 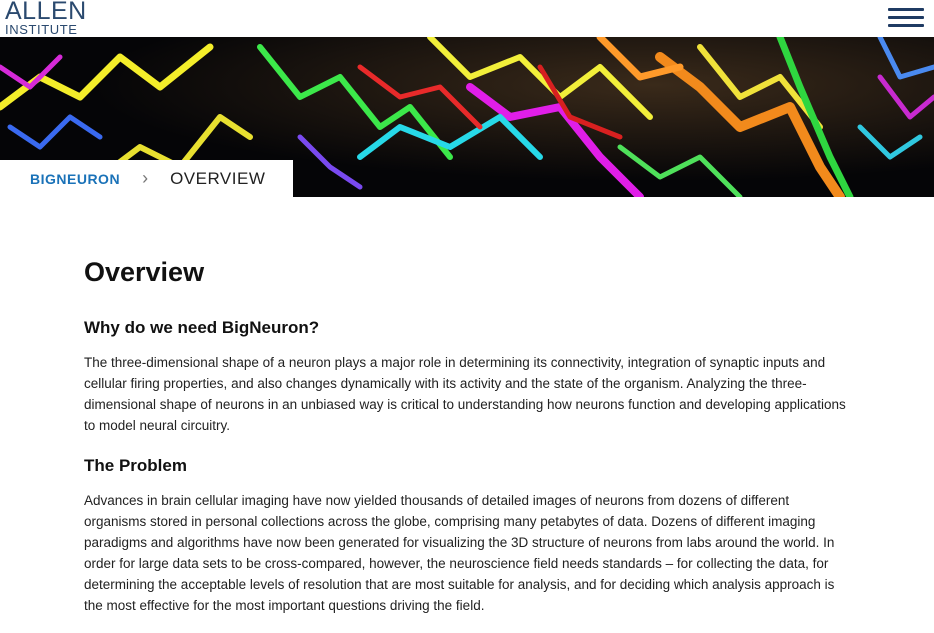 I want to click on allen-institute-logo: ALLEN INSTITUTE, so click(x=46, y=18).